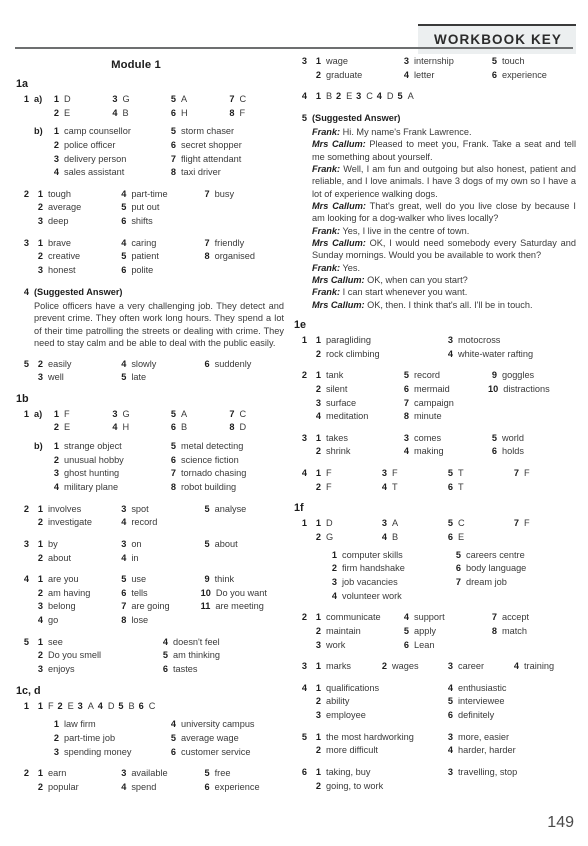 The width and height of the screenshot is (588, 846). I want to click on answer-item: 4 making, so click(444, 452).